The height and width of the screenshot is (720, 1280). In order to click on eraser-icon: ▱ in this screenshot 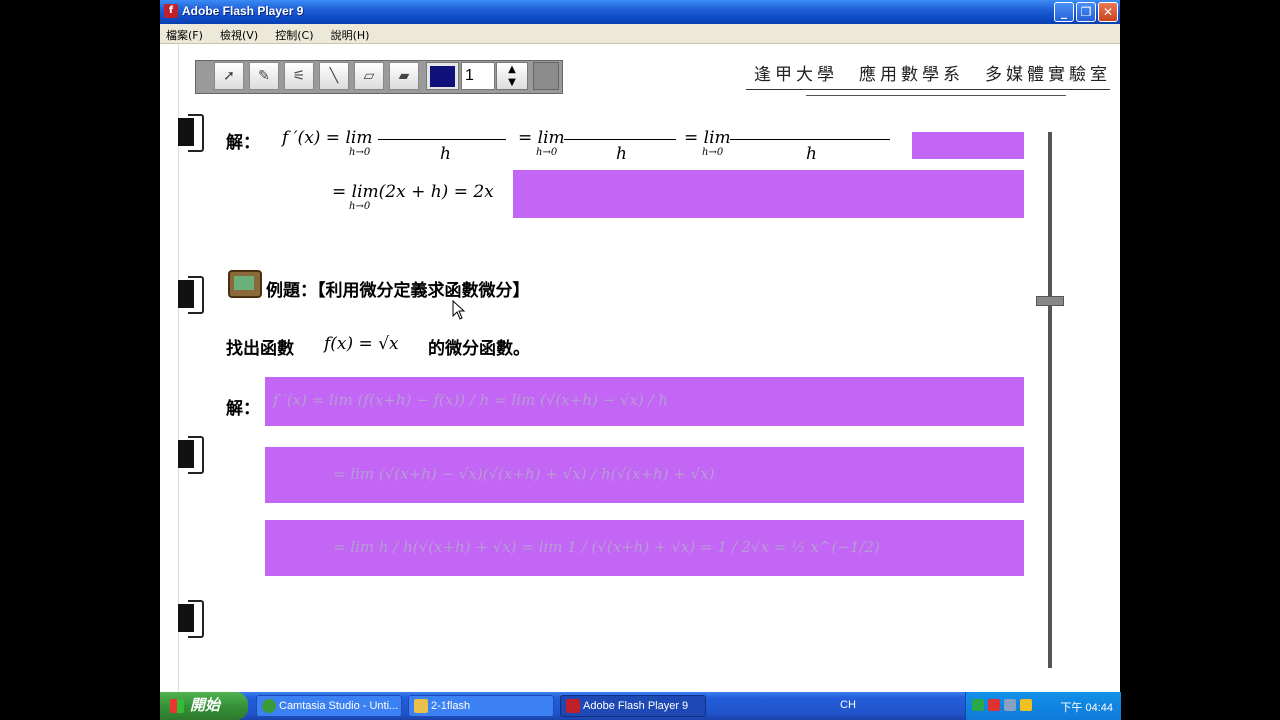, I will do `click(369, 76)`.